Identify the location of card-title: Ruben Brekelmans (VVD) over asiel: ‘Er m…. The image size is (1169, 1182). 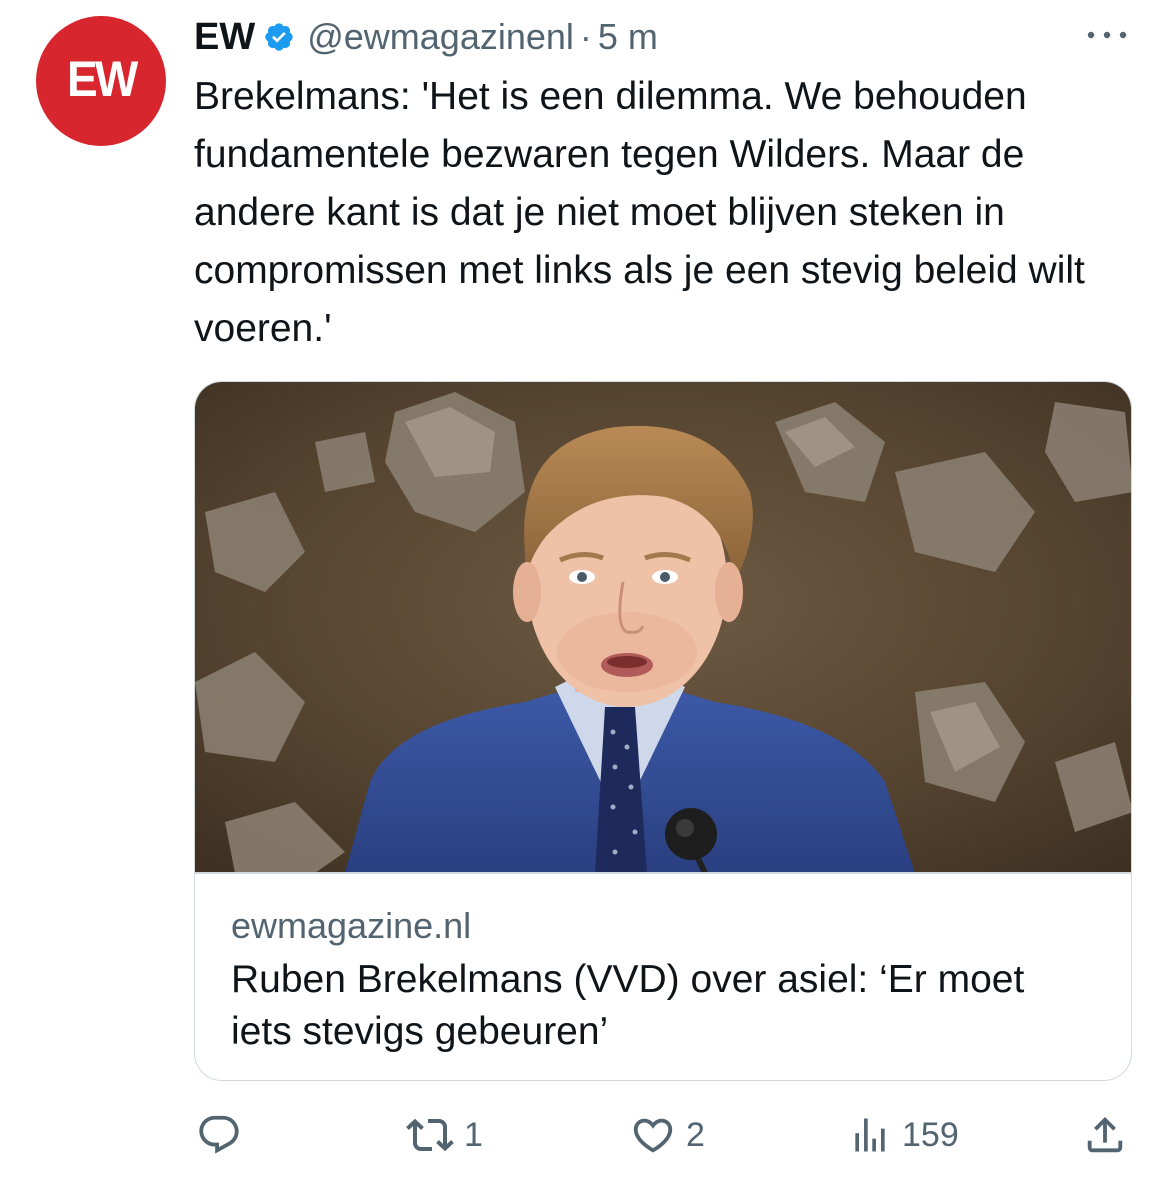
(628, 1005).